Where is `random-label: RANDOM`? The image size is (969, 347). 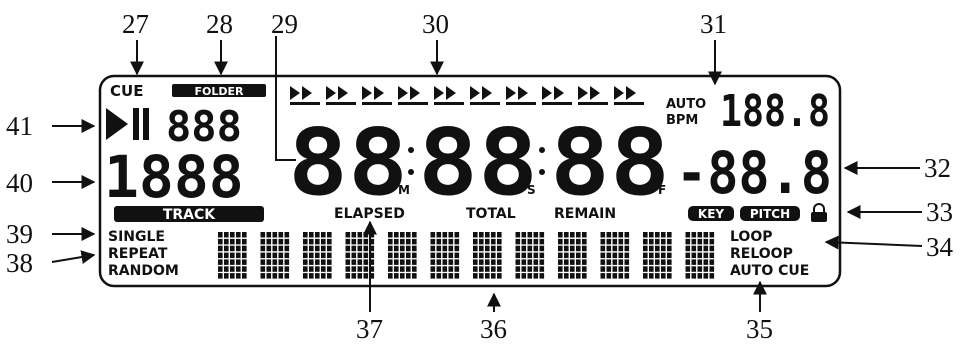 random-label: RANDOM is located at coordinates (143, 271).